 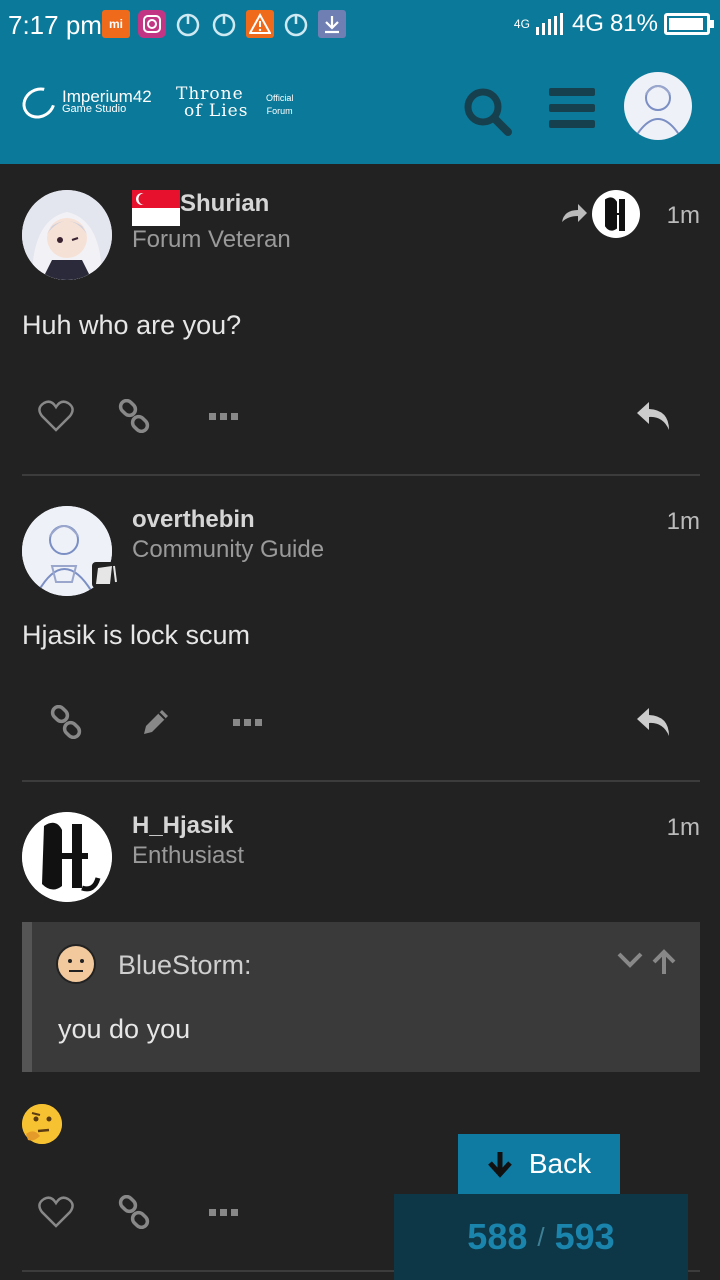 I want to click on network-label: 4G, so click(x=587, y=23).